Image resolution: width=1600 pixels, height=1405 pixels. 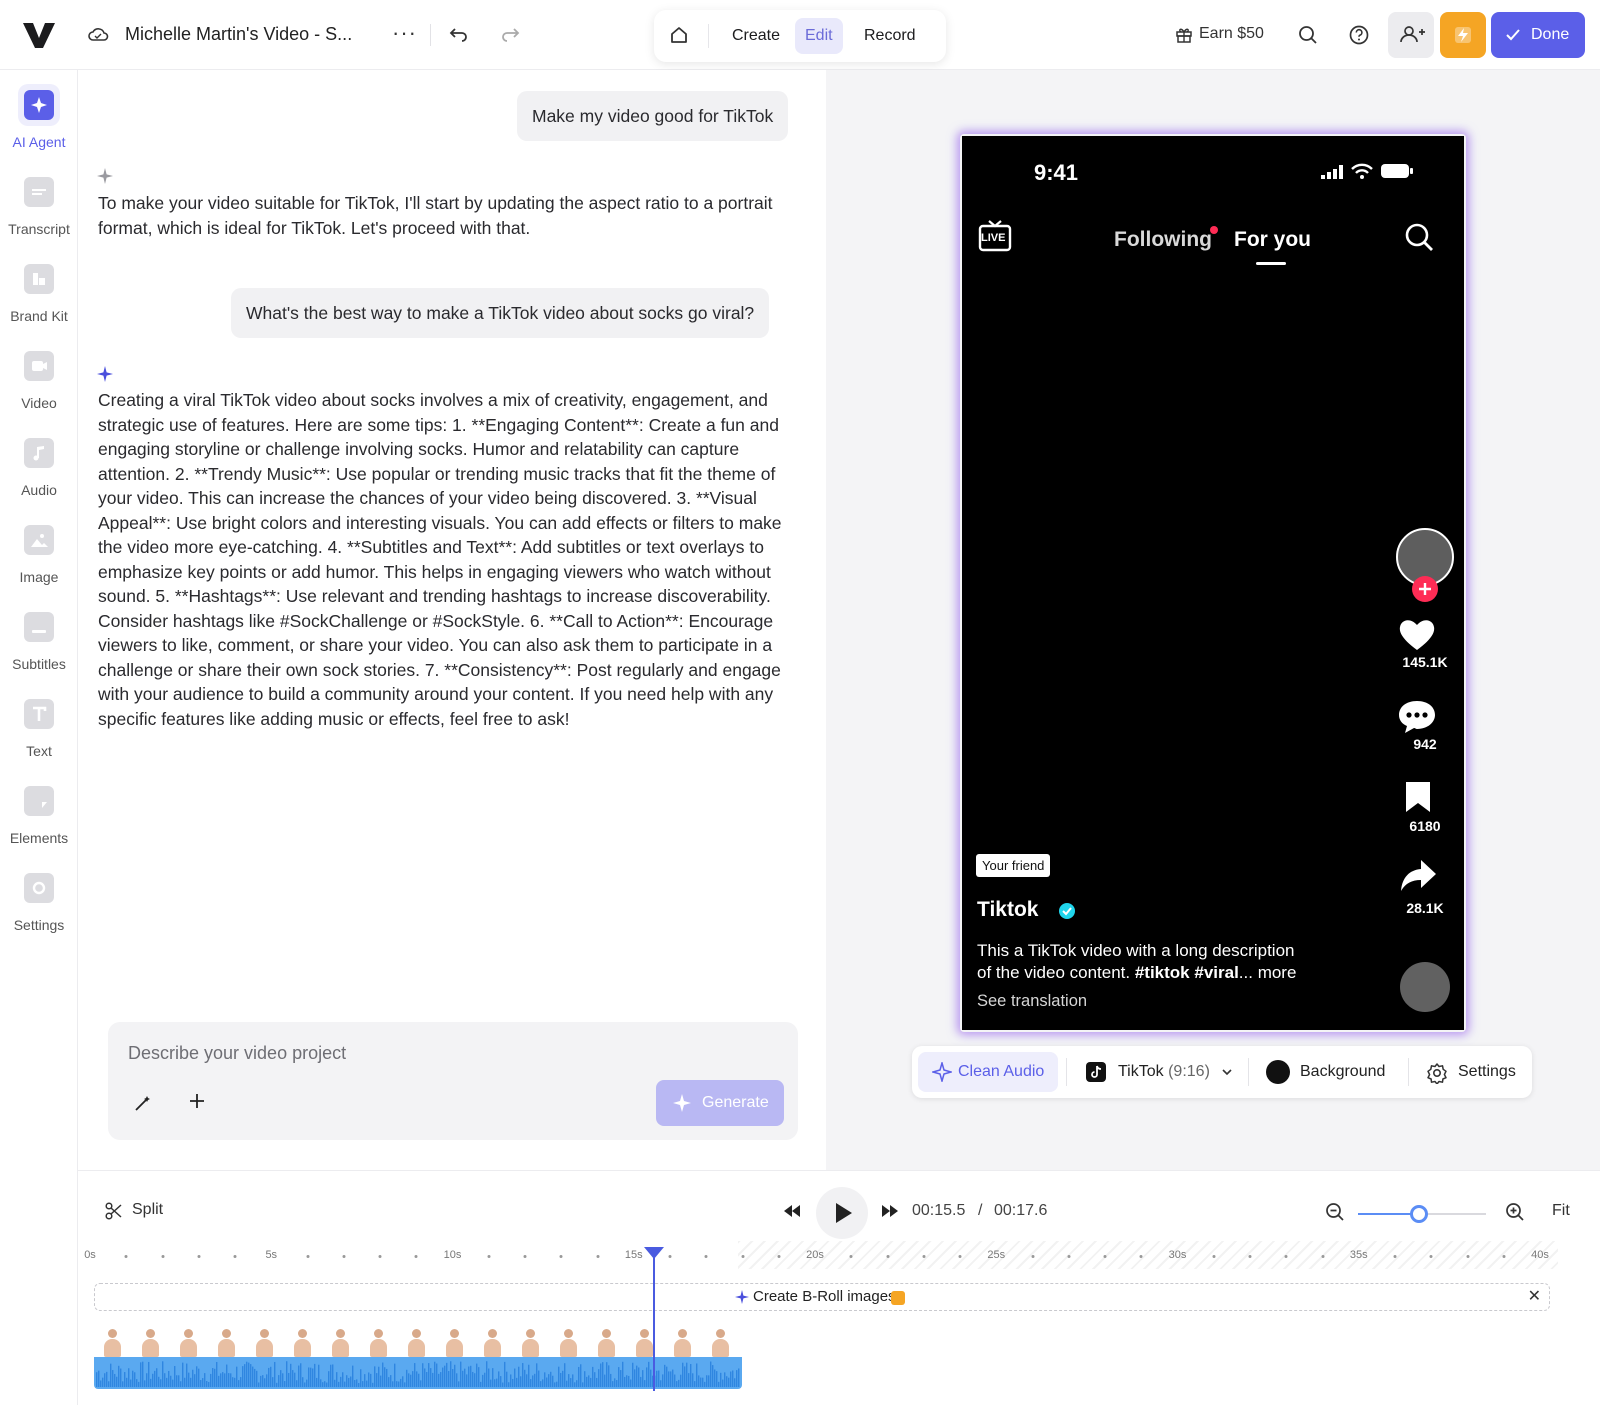 I want to click on notification-dot, so click(x=1214, y=230).